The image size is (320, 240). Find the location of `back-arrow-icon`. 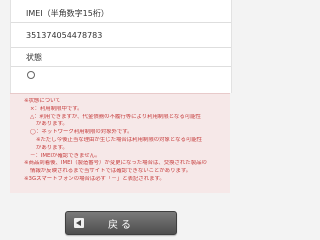

back-arrow-icon is located at coordinates (79, 223).